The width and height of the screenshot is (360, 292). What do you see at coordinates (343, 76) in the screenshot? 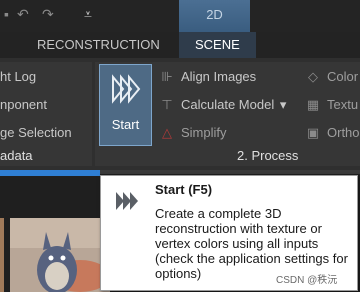
I see `color-label: Color` at bounding box center [343, 76].